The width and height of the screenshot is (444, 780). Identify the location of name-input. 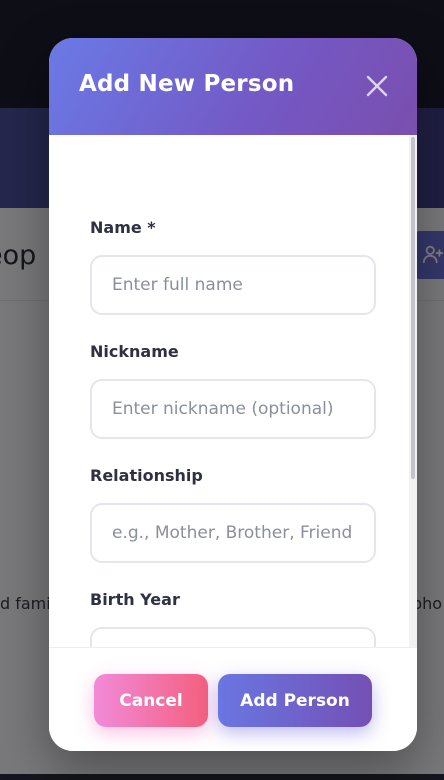
(233, 285).